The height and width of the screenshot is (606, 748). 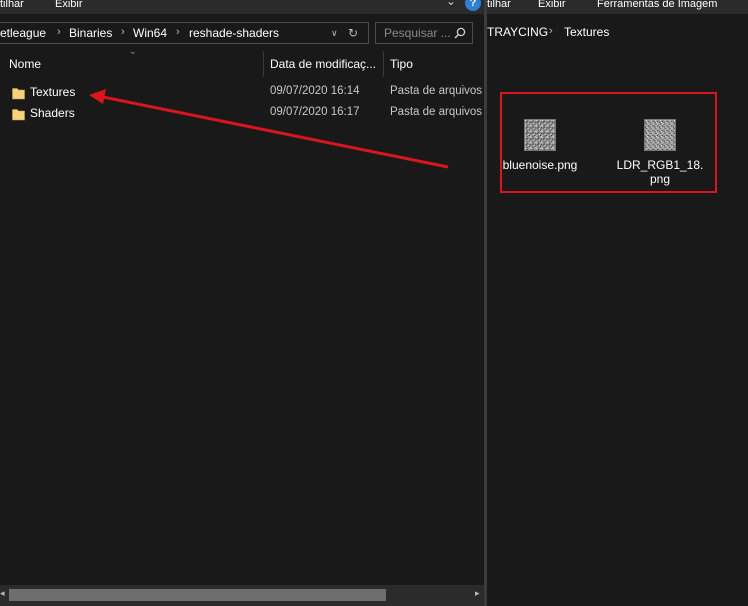 I want to click on refresh-icon: ↻, so click(x=353, y=33).